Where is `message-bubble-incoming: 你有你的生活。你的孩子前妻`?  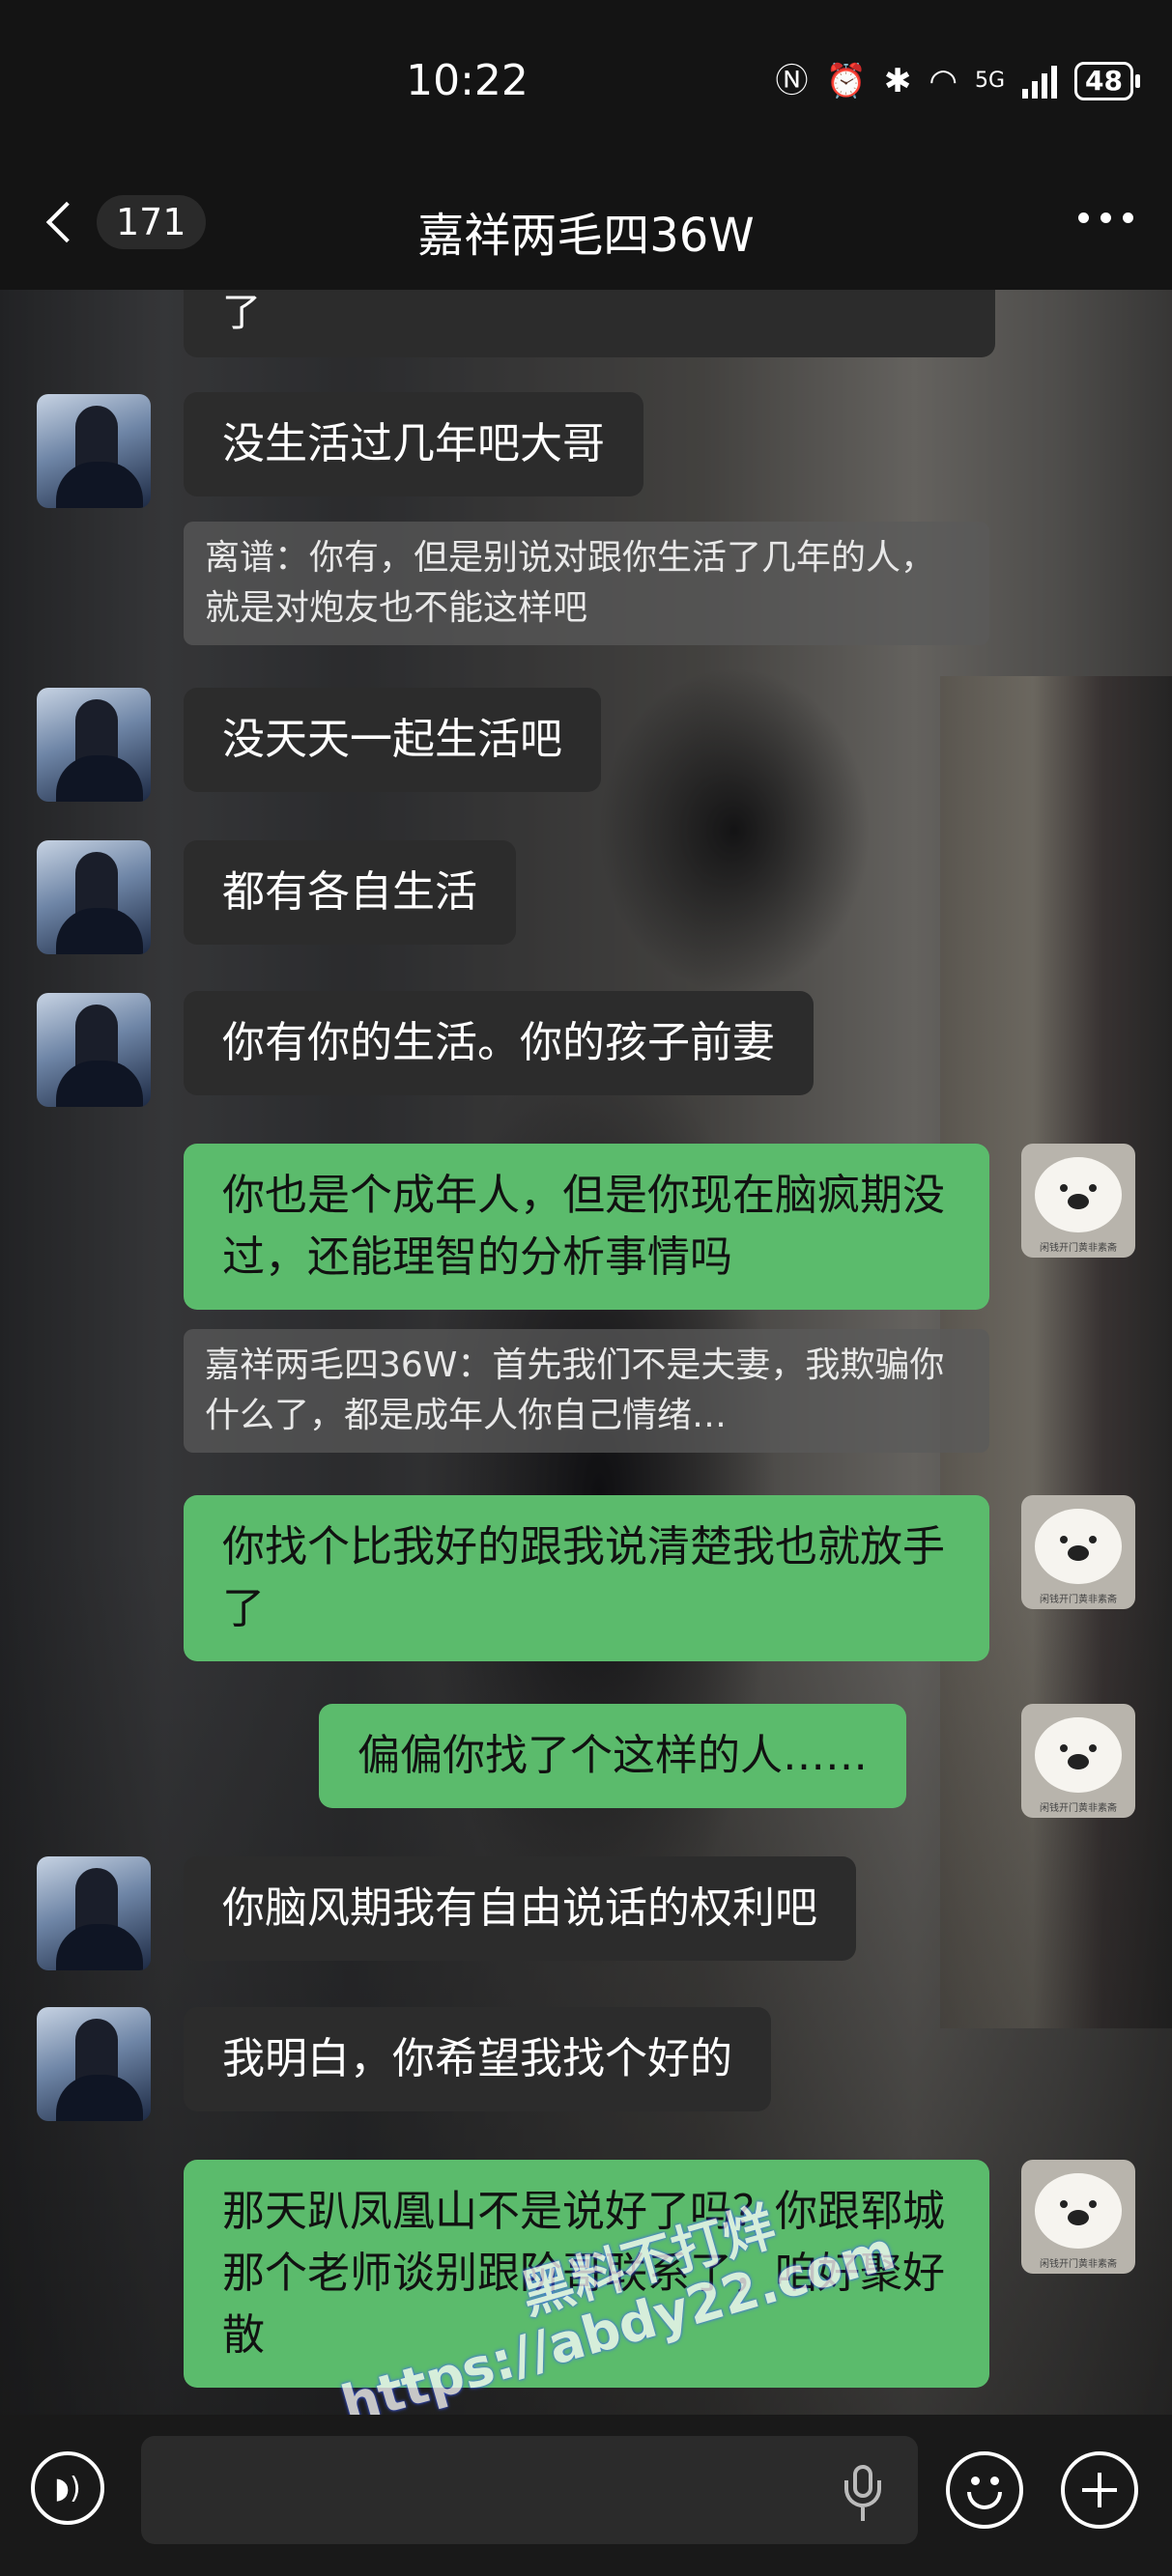
message-bubble-incoming: 你有你的生活。你的孩子前妻 is located at coordinates (499, 1043).